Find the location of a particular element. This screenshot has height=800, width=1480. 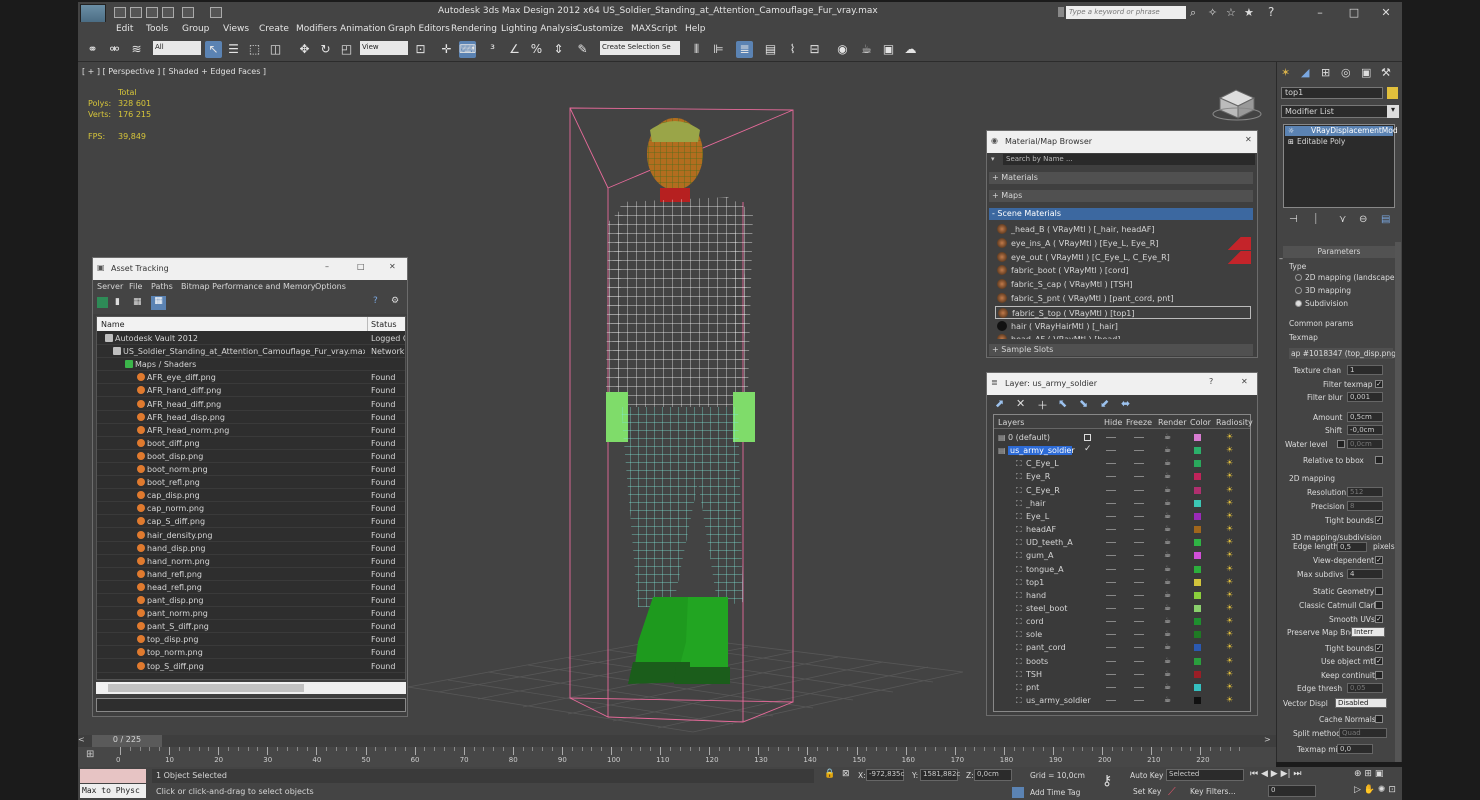

next-frame-icon: ▶| is located at coordinates (1286, 774).